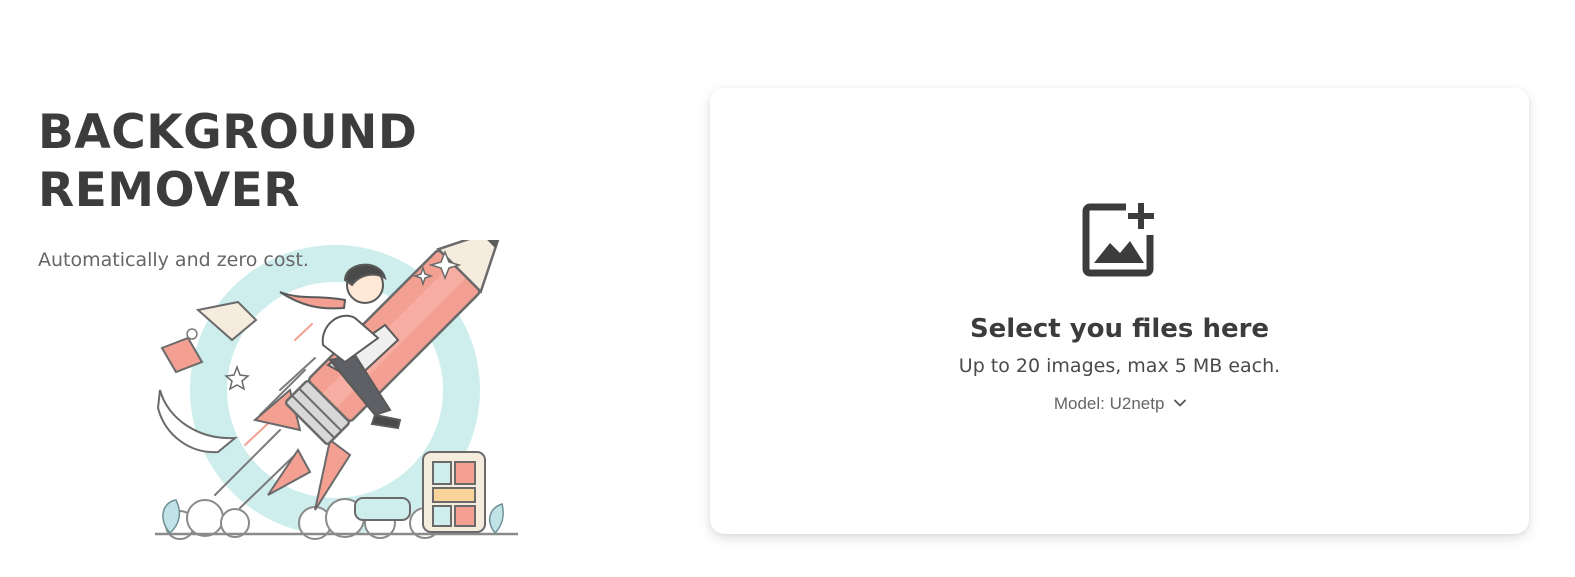 Image resolution: width=1575 pixels, height=577 pixels. Describe the element at coordinates (227, 162) in the screenshot. I see `page-title: BACKGROUND REMOVER` at that location.